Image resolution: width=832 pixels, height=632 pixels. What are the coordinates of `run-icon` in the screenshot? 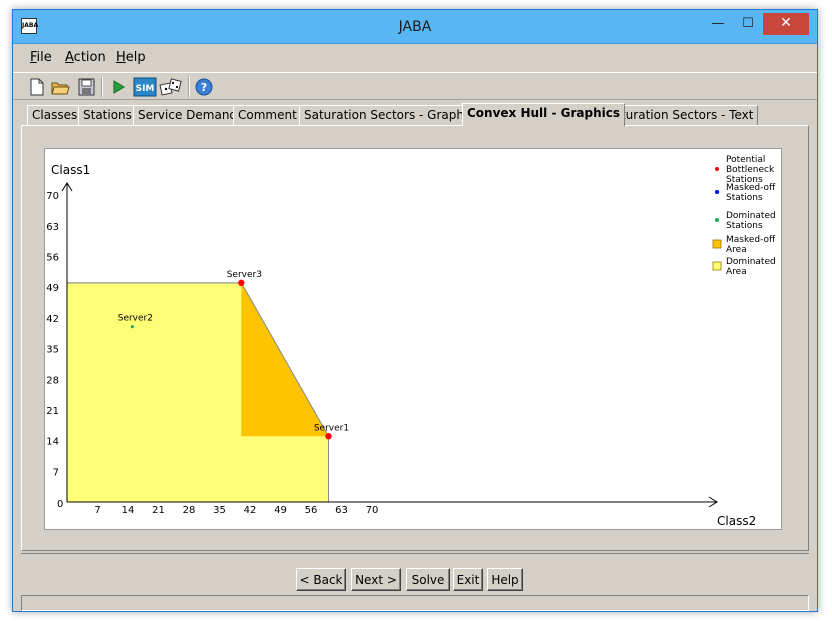 It's located at (118, 87).